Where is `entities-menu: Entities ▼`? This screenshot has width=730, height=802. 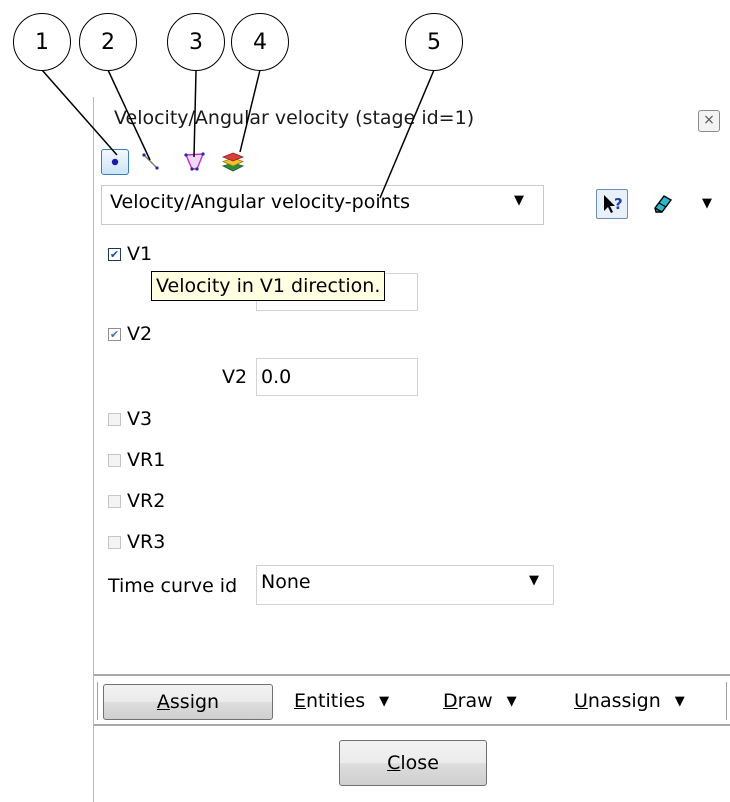
entities-menu: Entities ▼ is located at coordinates (341, 701).